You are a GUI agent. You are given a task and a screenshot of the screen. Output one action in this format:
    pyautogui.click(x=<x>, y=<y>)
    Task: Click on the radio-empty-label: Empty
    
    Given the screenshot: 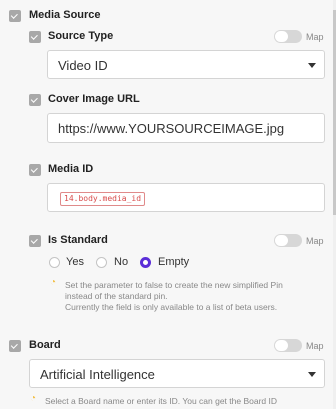 What is the action you would take?
    pyautogui.click(x=174, y=262)
    